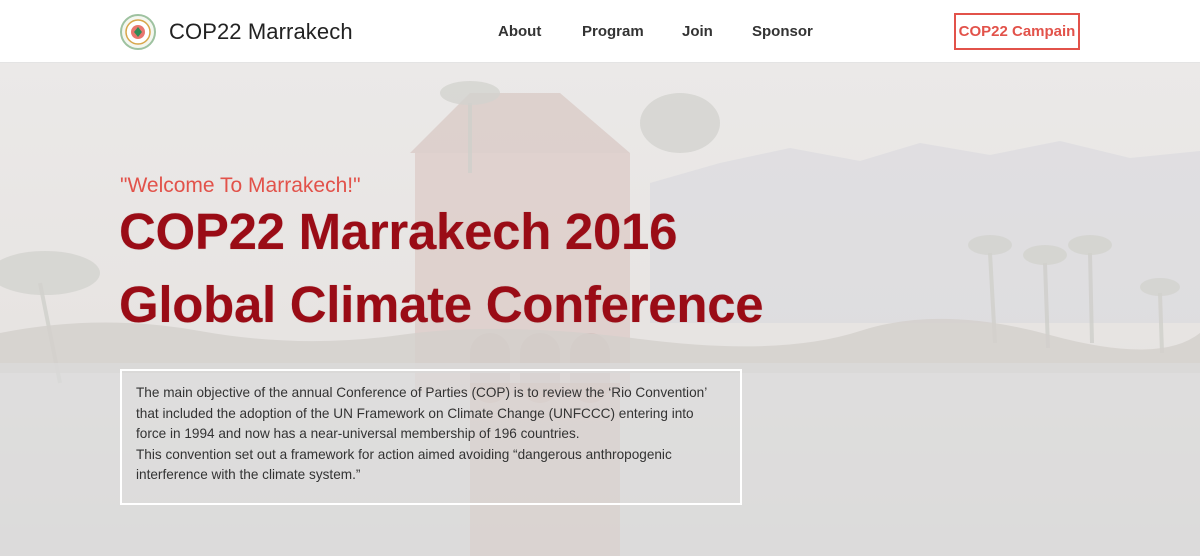 This screenshot has height=556, width=1200. I want to click on headline-line-1: COP22 Marrakech 2016, so click(398, 231).